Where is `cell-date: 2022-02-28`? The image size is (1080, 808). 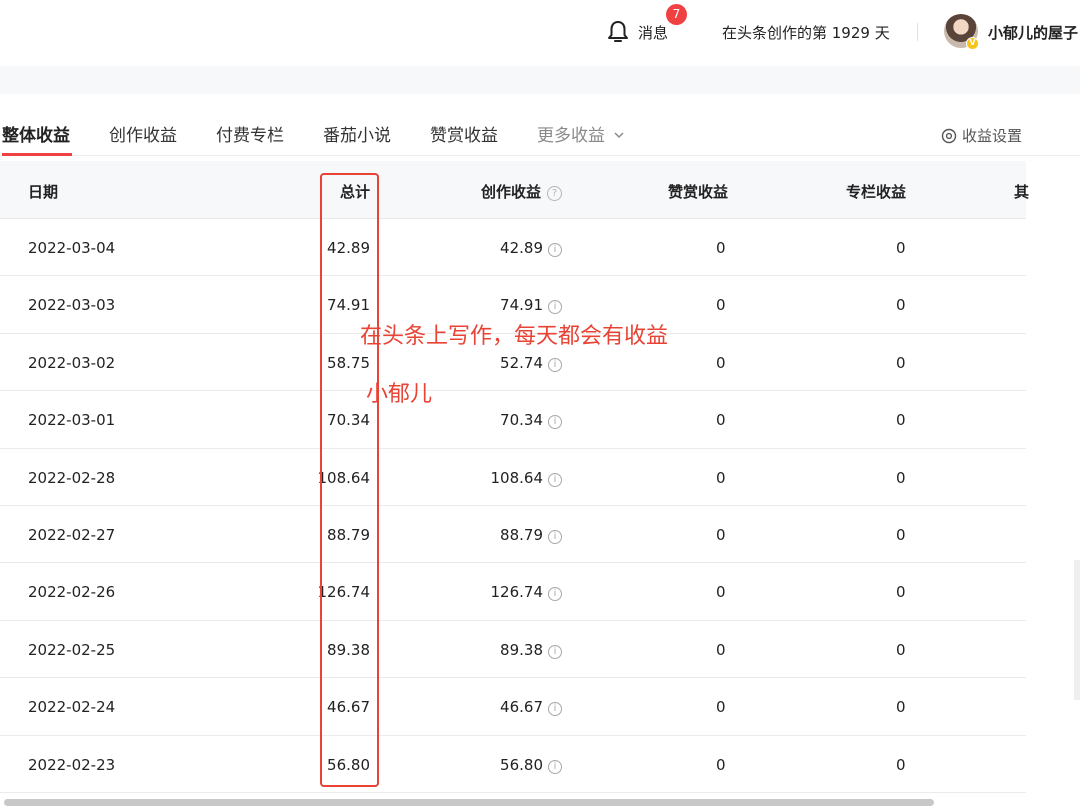
cell-date: 2022-02-28 is located at coordinates (72, 477).